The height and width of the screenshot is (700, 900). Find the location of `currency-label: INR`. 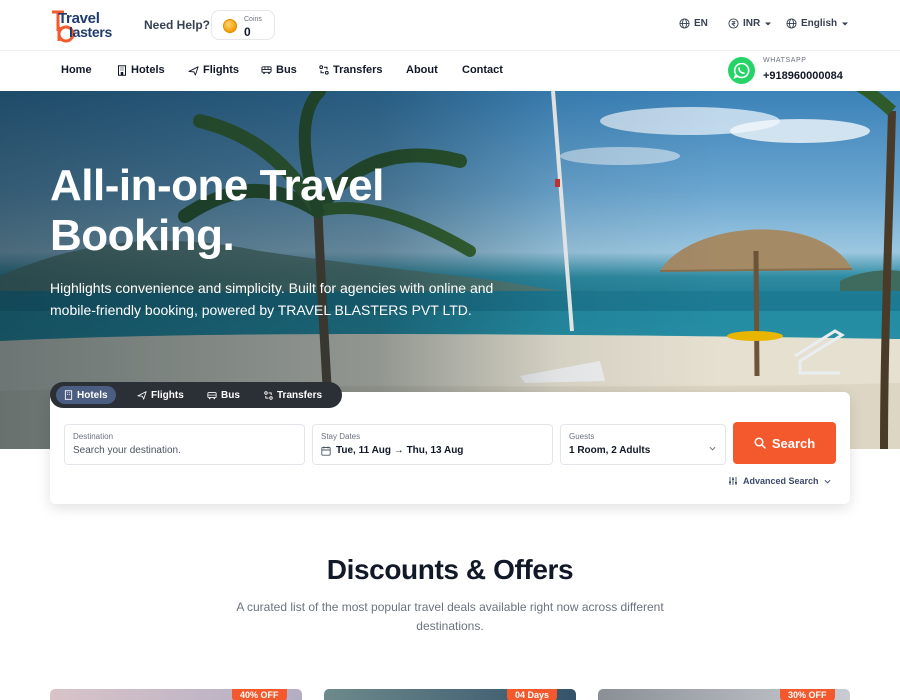

currency-label: INR is located at coordinates (752, 23).